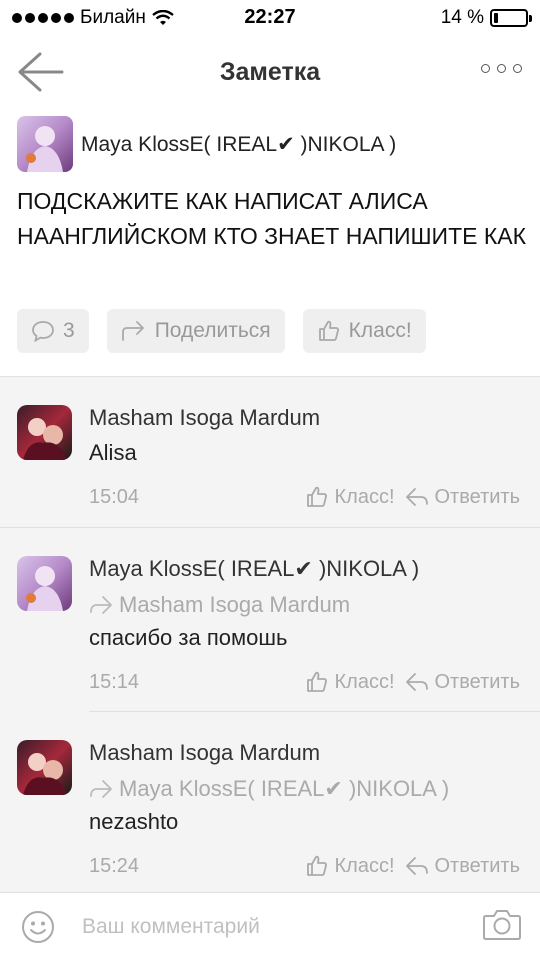 Image resolution: width=540 pixels, height=960 pixels. I want to click on emoji-button, so click(38, 929).